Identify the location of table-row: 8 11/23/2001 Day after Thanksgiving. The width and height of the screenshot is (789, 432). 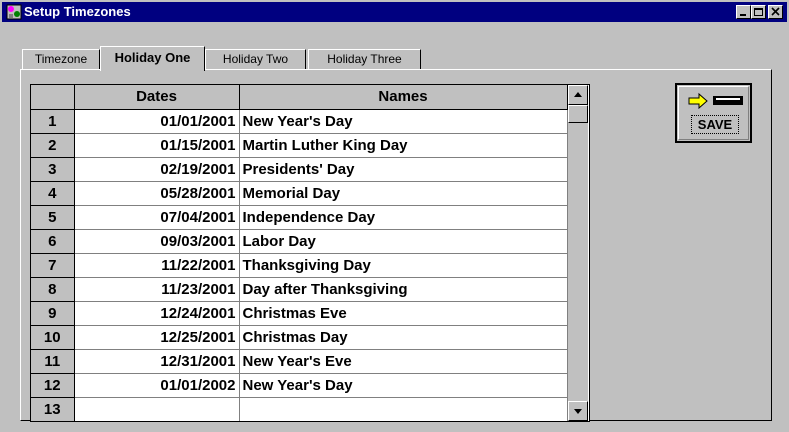
(299, 289).